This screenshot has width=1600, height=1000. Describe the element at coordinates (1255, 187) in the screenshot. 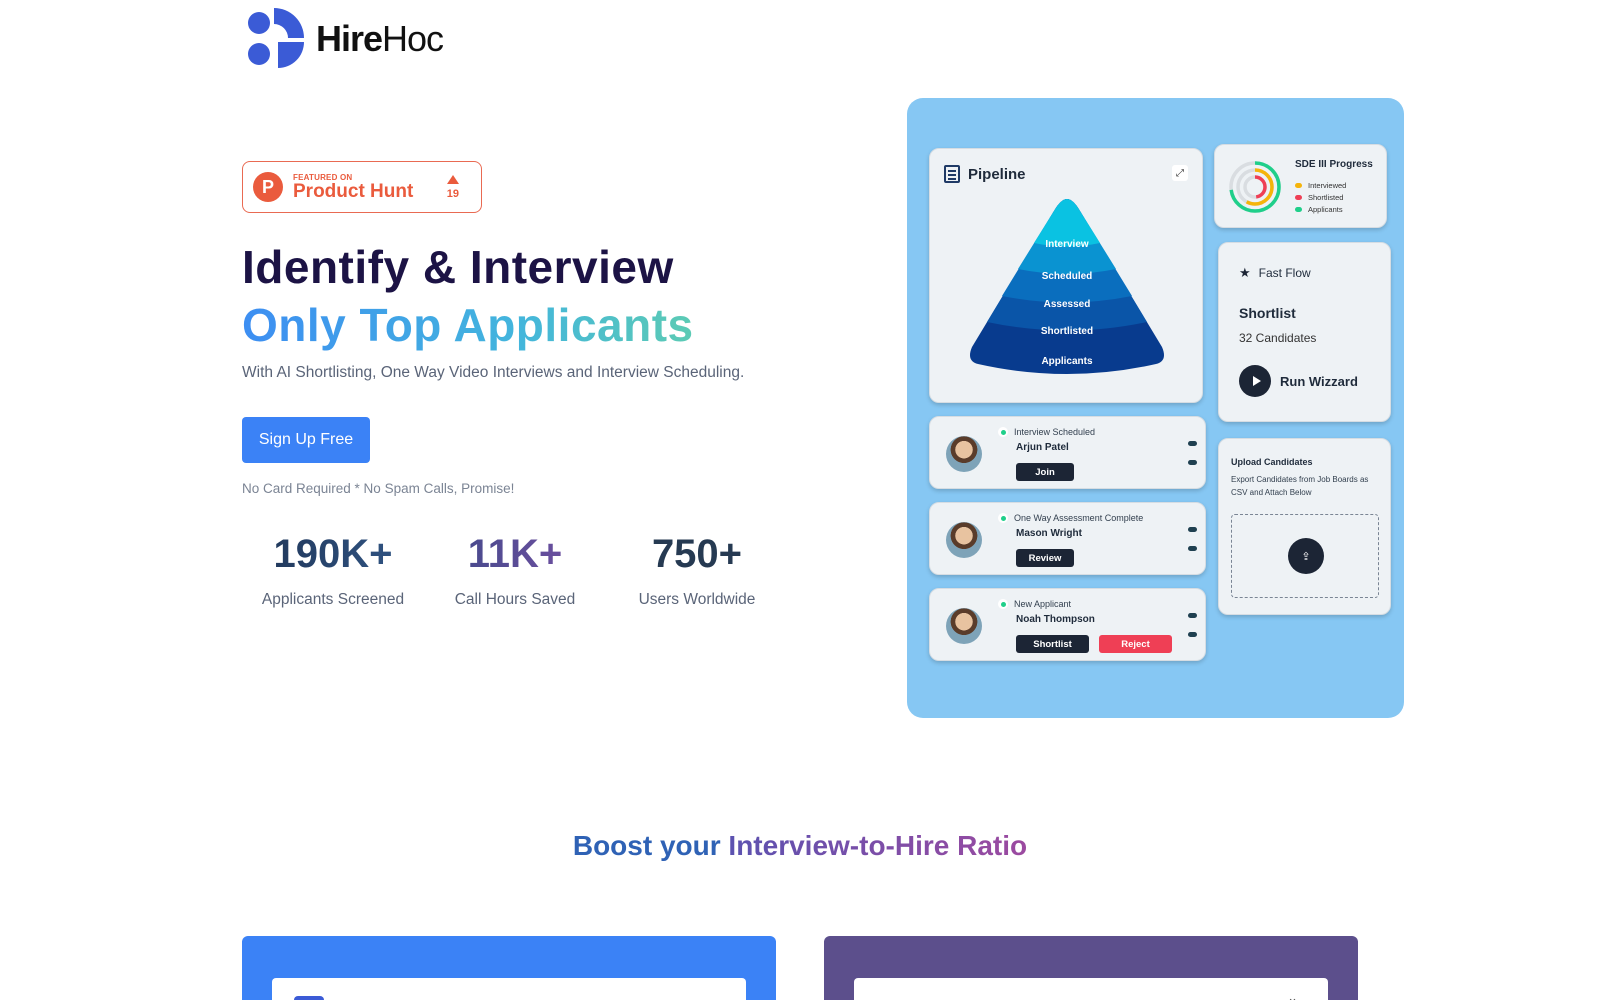

I see `progress-rings-icon` at that location.